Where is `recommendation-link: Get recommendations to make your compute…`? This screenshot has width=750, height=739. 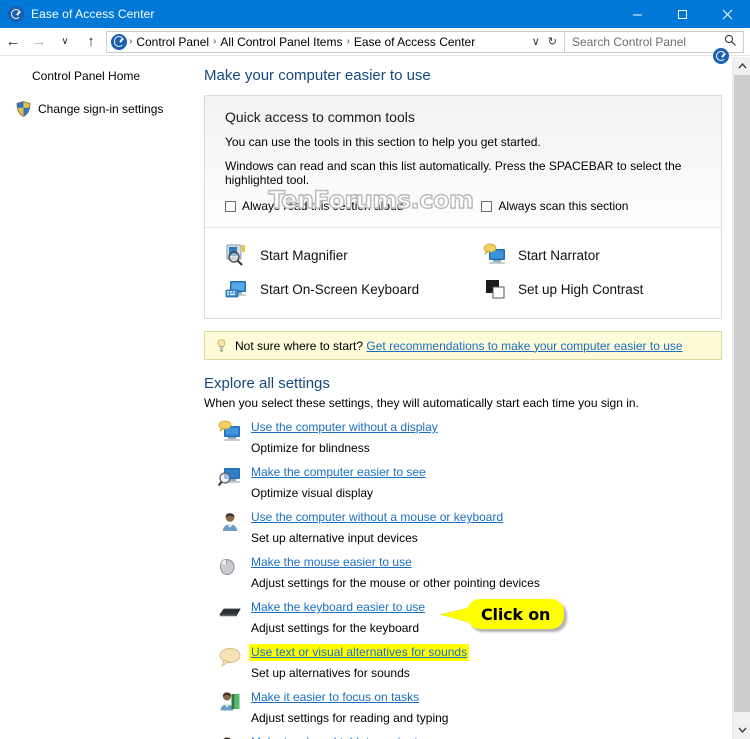 recommendation-link: Get recommendations to make your compute… is located at coordinates (524, 346).